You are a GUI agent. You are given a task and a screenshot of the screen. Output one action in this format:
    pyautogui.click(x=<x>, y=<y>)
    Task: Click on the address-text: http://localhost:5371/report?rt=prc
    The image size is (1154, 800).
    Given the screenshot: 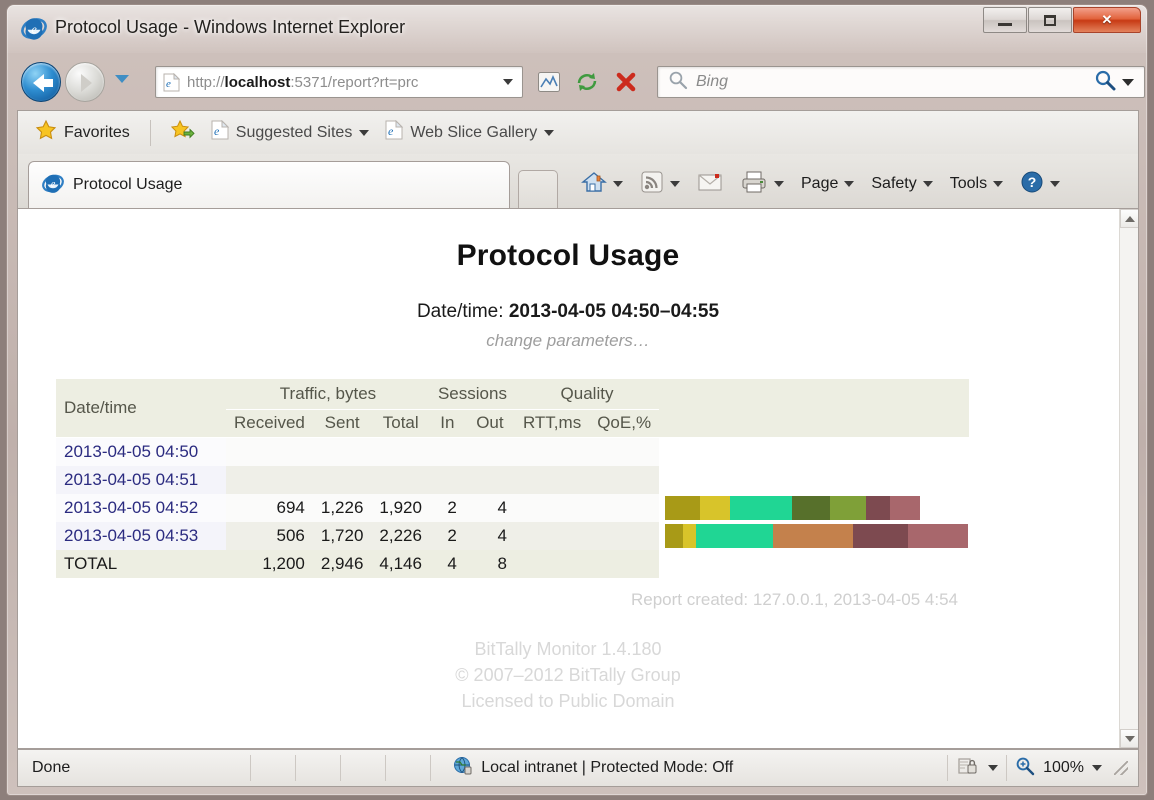 What is the action you would take?
    pyautogui.click(x=302, y=82)
    